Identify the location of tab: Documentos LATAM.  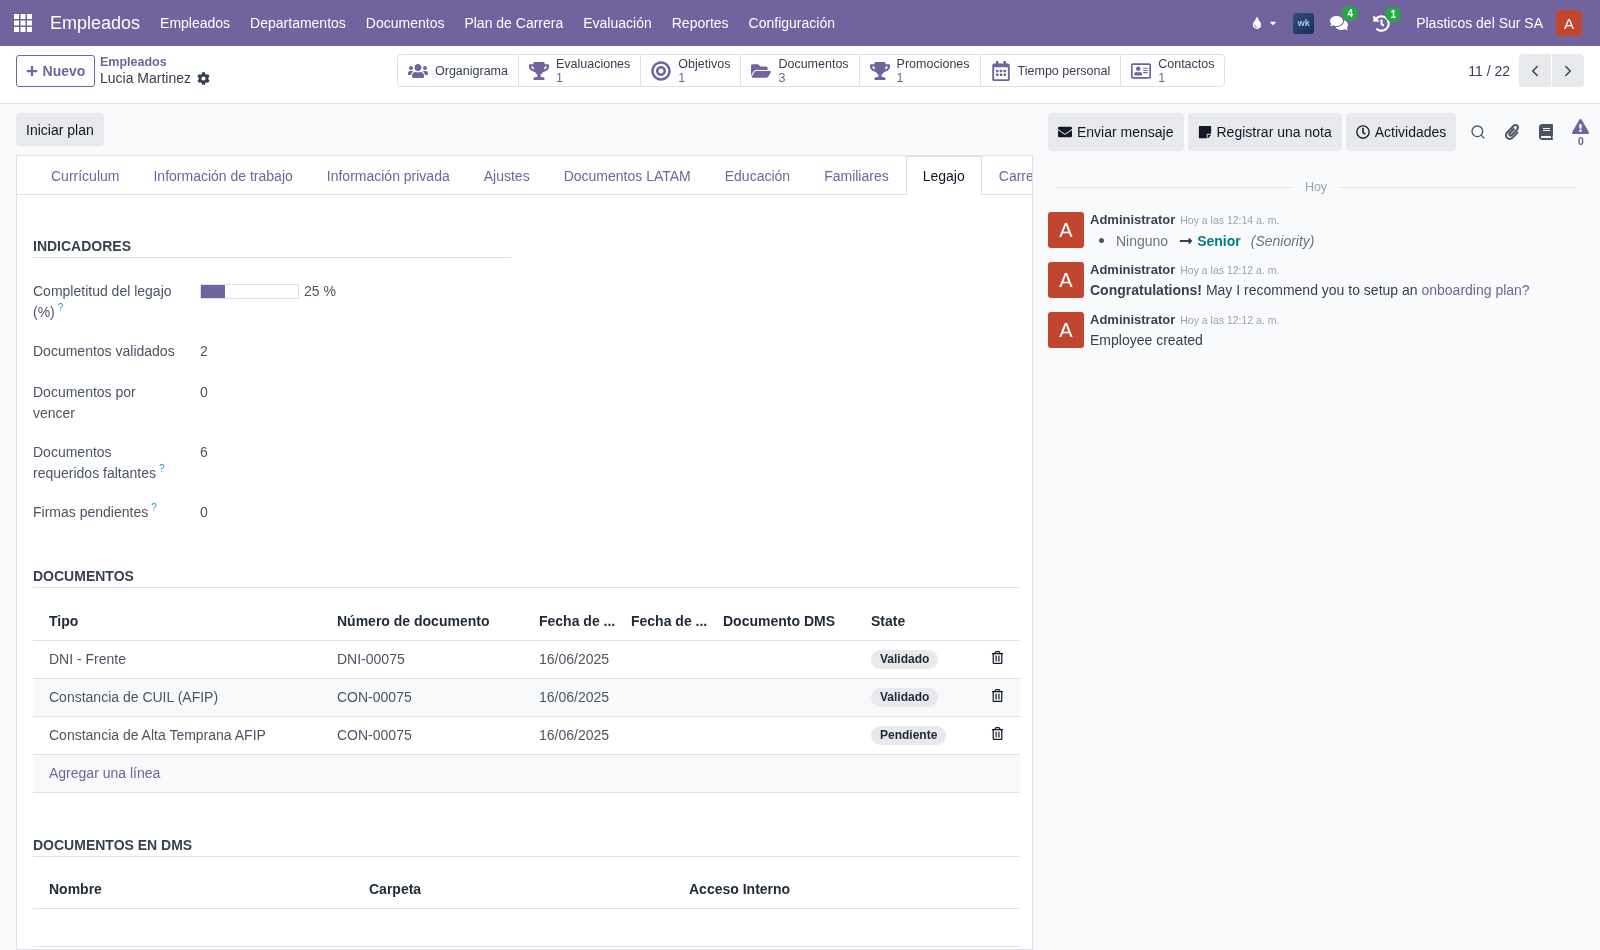
(627, 175).